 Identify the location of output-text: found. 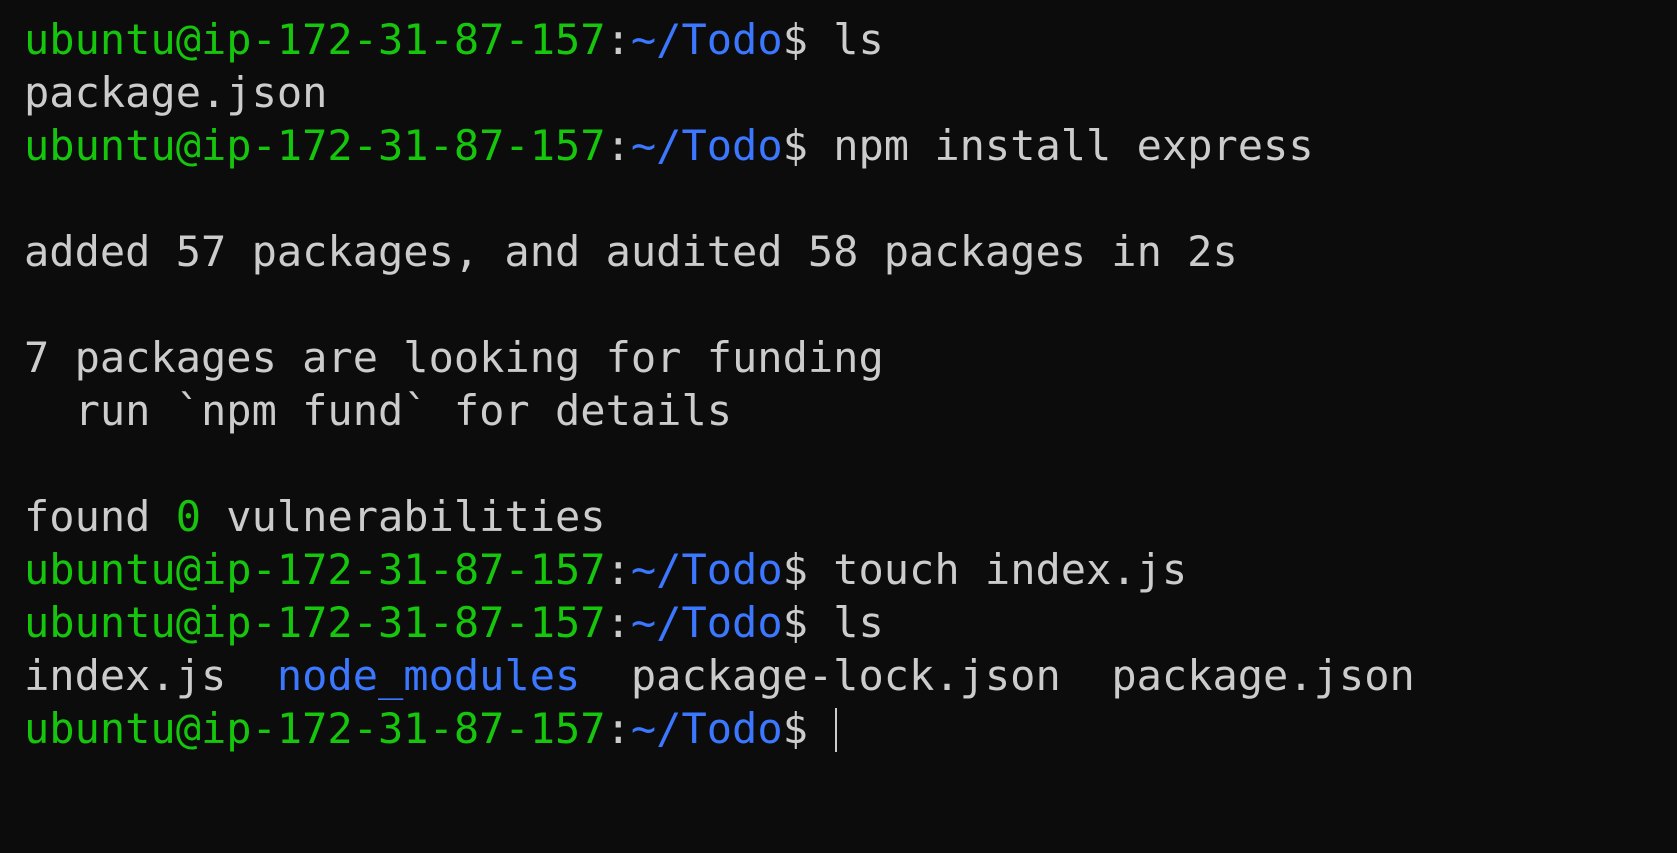
(100, 516).